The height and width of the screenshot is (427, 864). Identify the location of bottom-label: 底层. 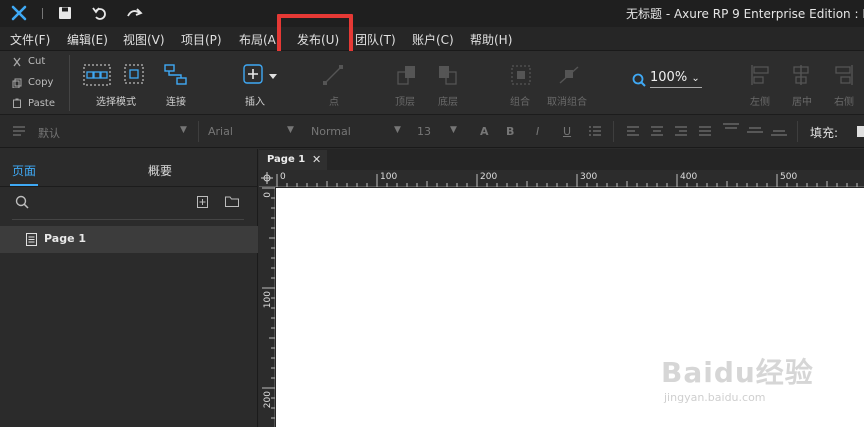
(448, 102).